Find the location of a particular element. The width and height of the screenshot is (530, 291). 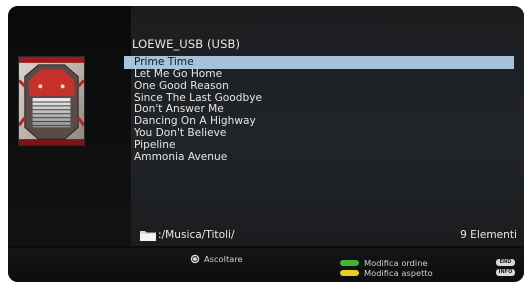

yellow-key-hint: Modifica aspetto is located at coordinates (386, 273).